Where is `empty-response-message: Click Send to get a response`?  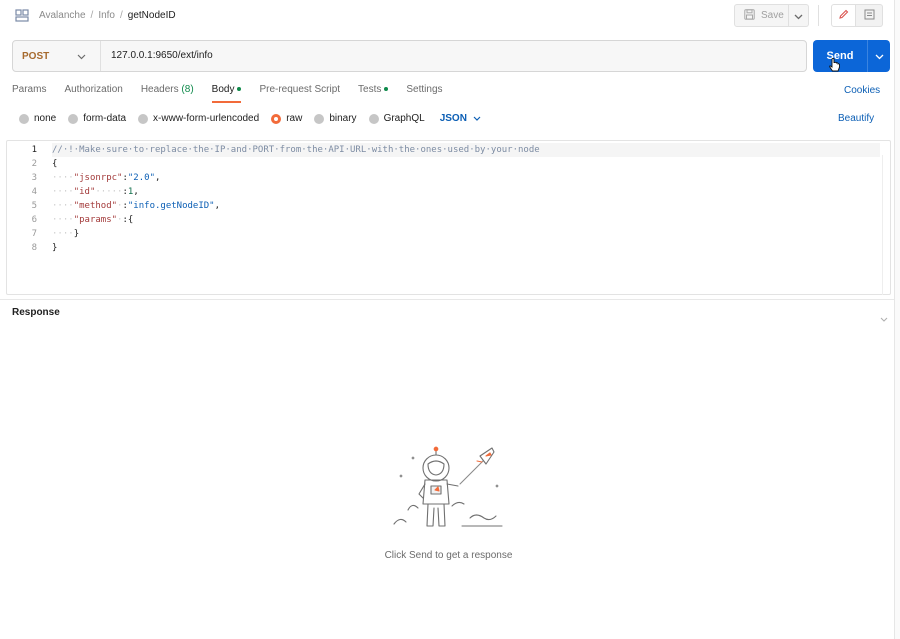
empty-response-message: Click Send to get a response is located at coordinates (448, 555).